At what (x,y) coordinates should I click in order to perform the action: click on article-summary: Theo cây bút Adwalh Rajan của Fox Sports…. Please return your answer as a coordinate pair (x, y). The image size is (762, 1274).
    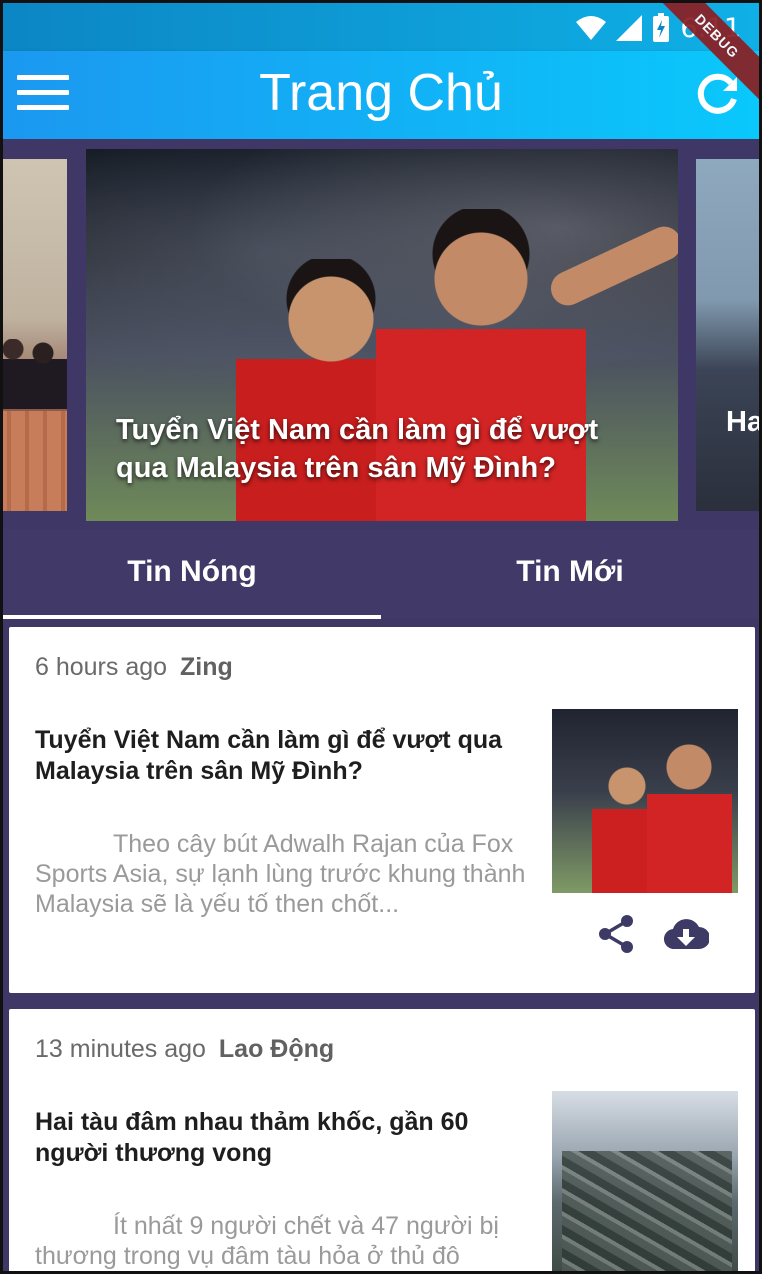
    Looking at the image, I should click on (280, 874).